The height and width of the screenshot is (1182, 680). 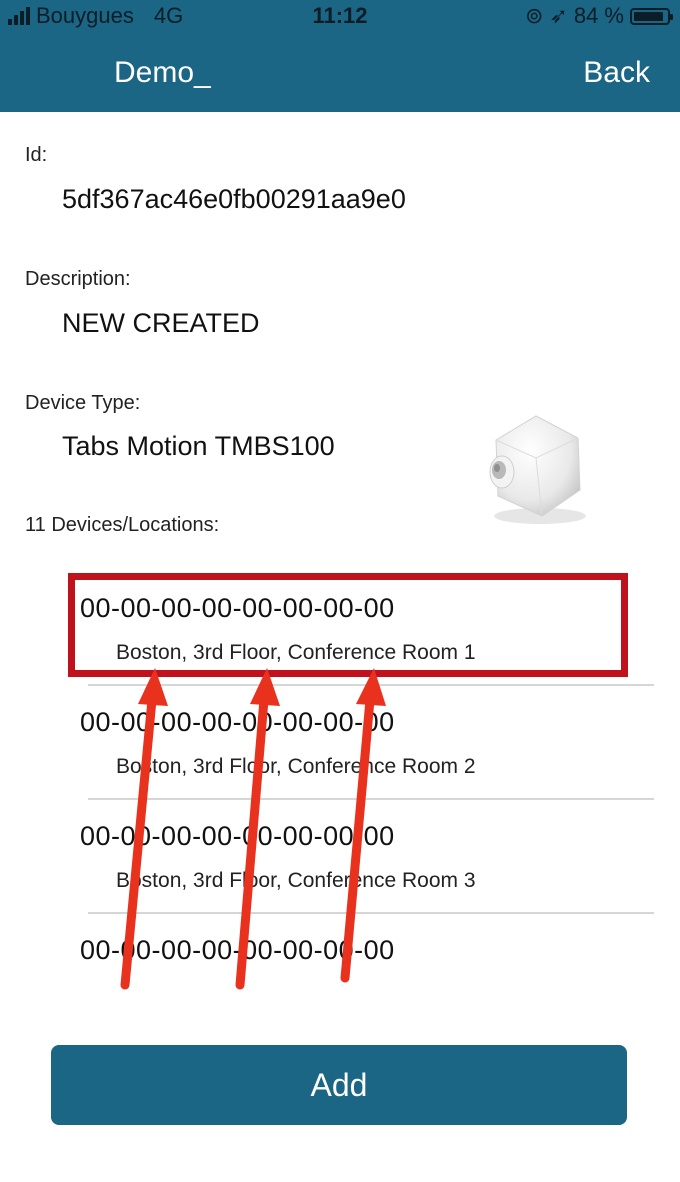 I want to click on lock-rotation-icon: ⊚, so click(x=534, y=15).